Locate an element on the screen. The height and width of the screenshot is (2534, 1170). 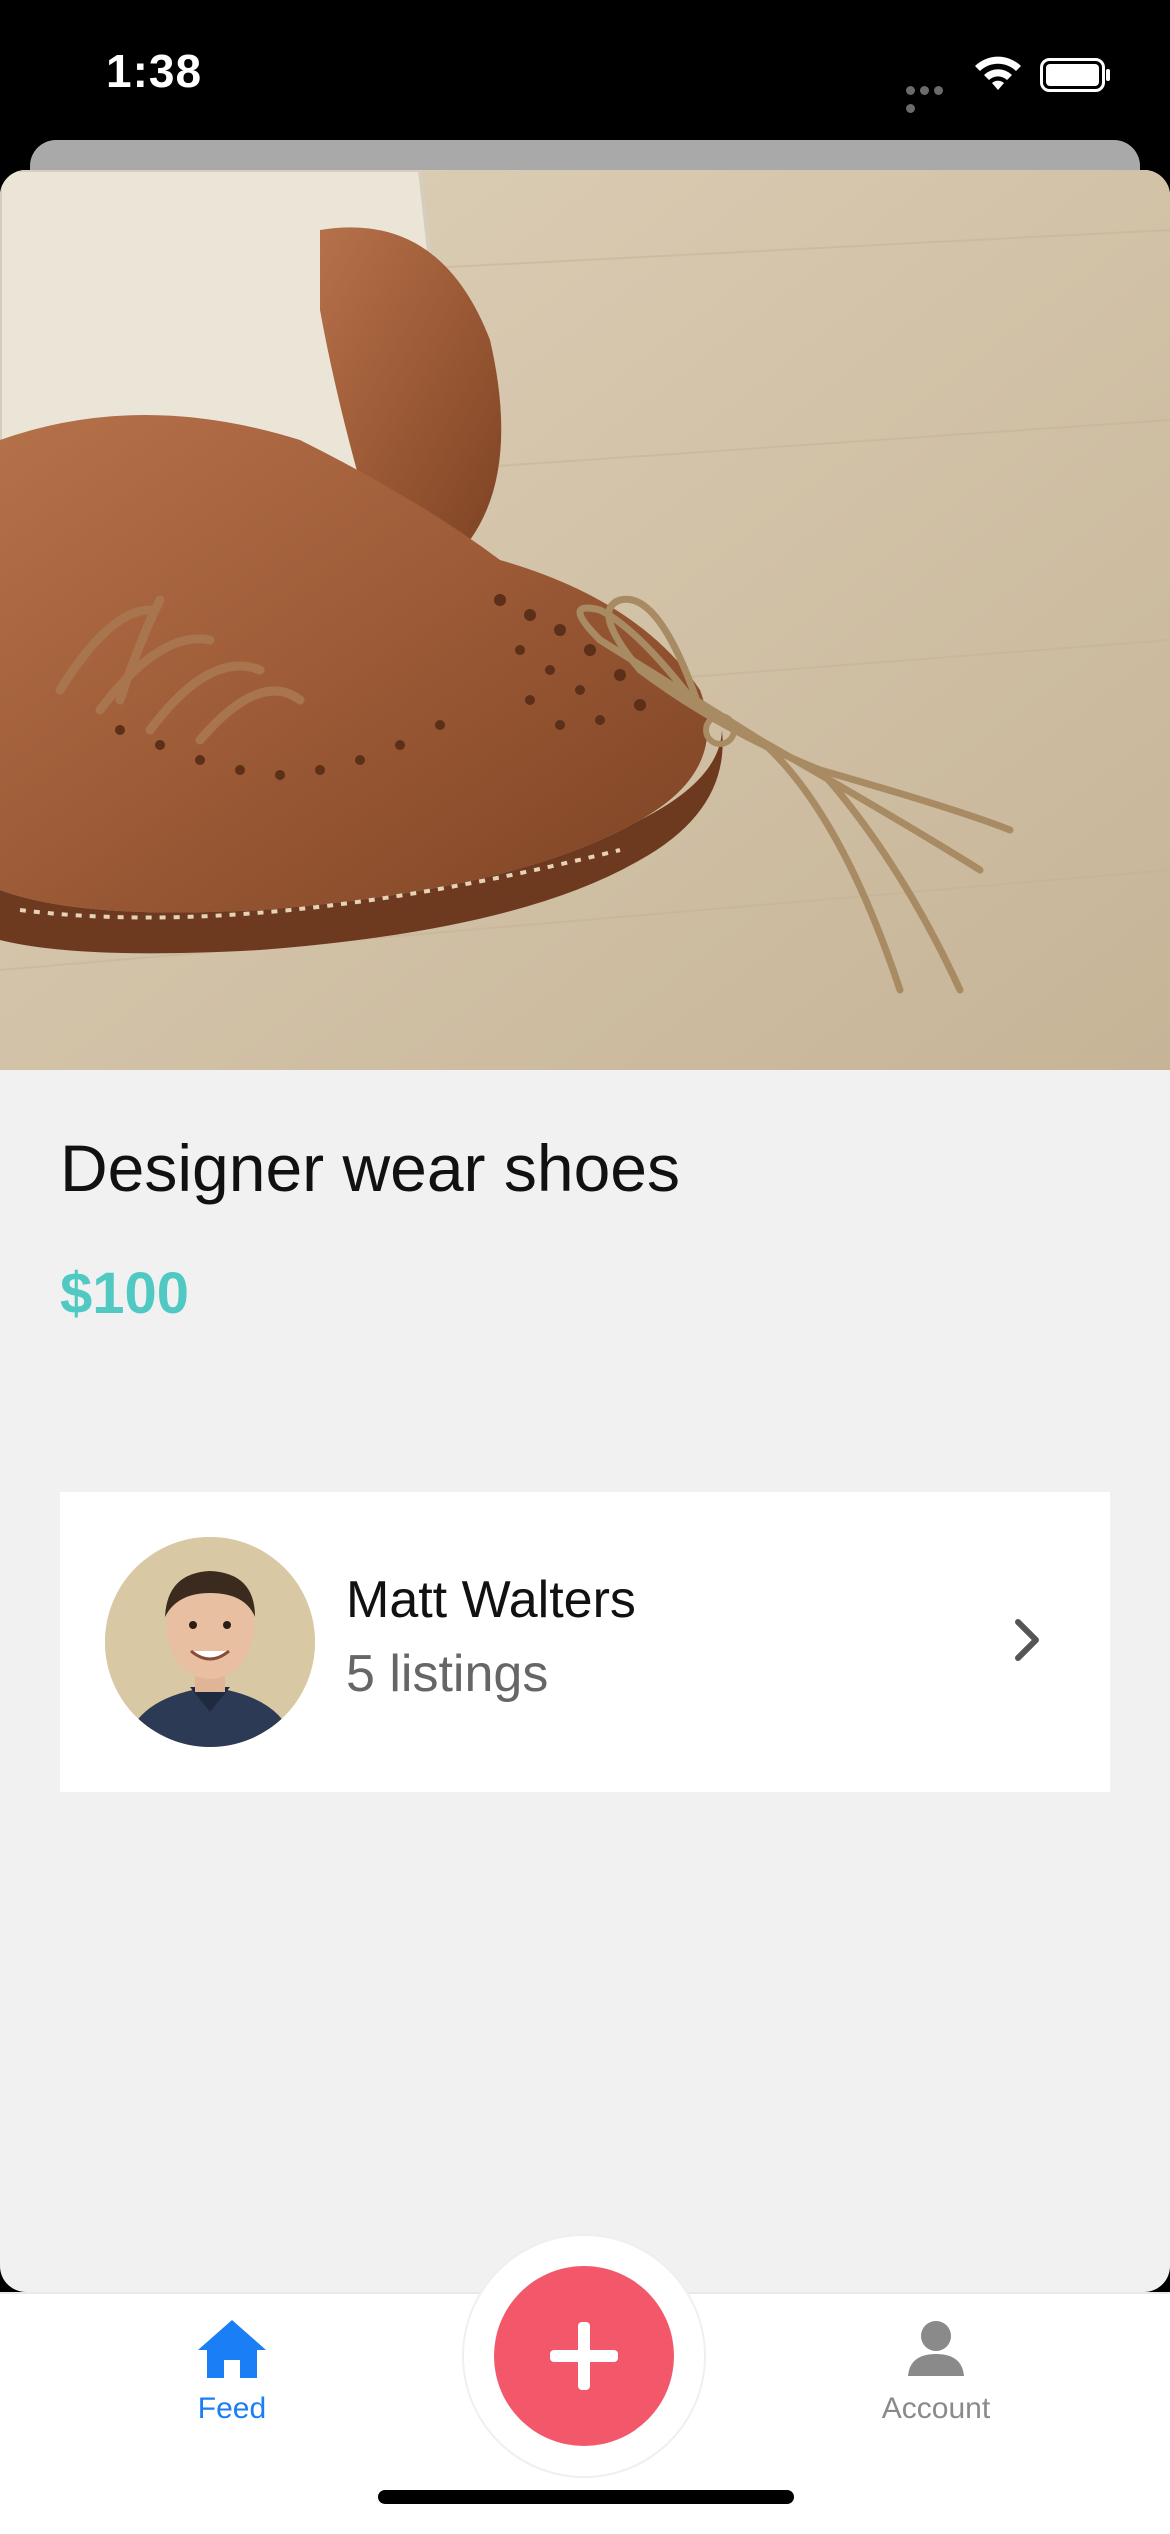
home-indicator is located at coordinates (586, 2497).